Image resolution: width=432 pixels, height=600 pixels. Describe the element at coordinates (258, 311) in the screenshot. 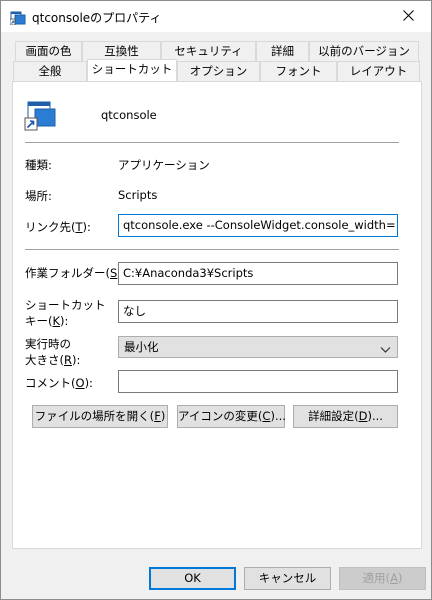

I see `hotkey-input: なし` at that location.